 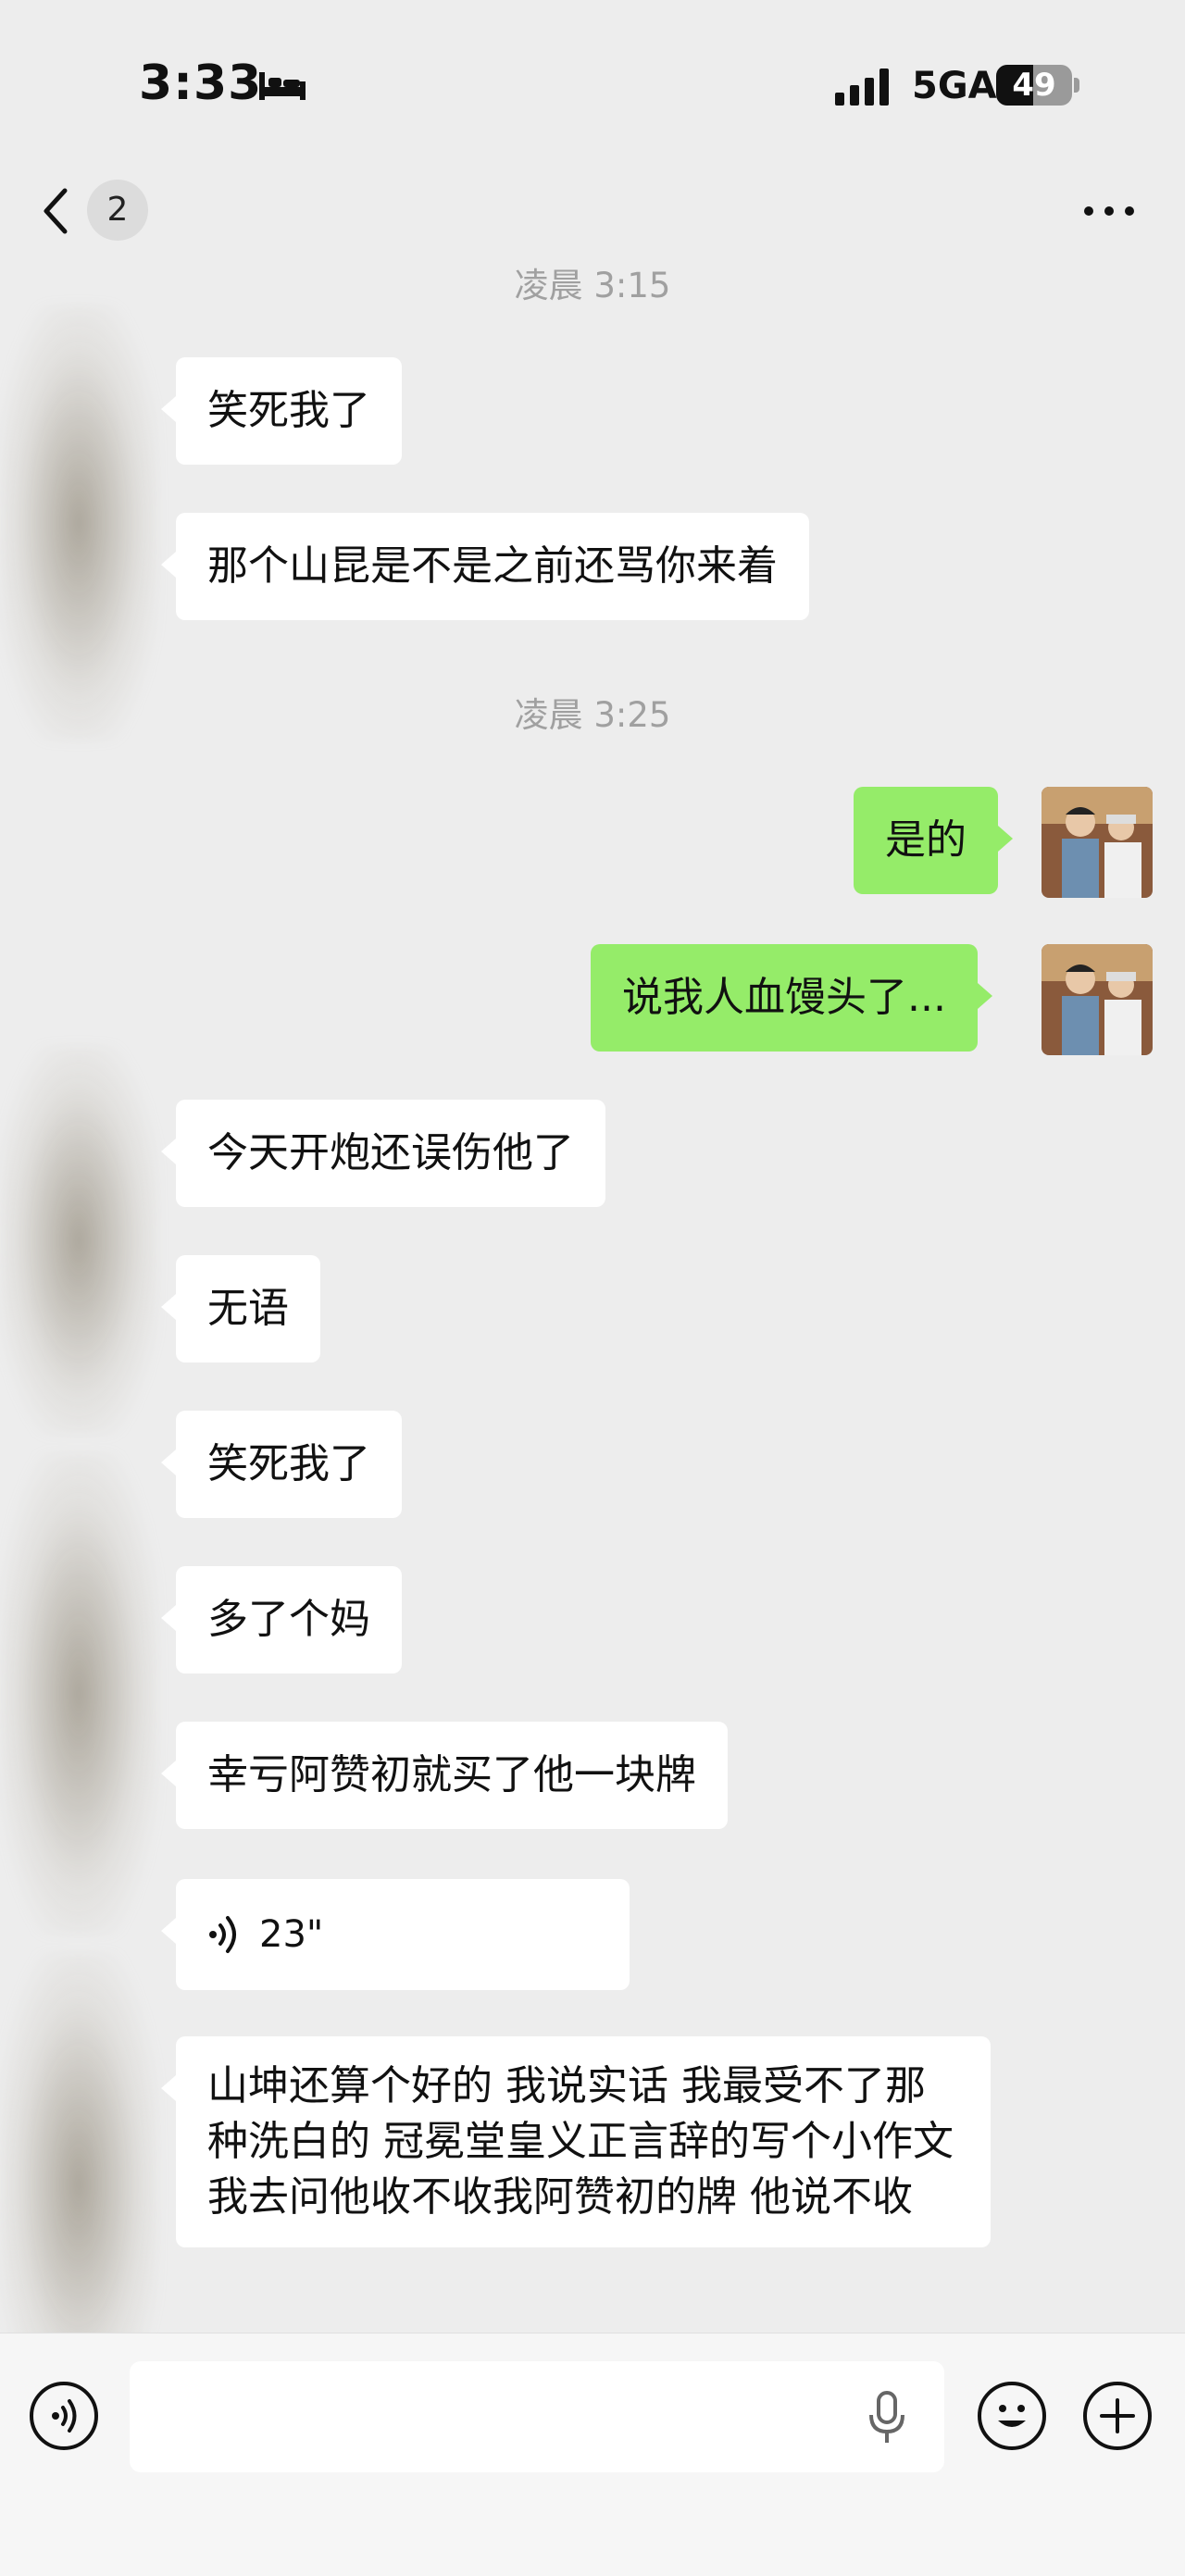 What do you see at coordinates (291, 1934) in the screenshot?
I see `voice-duration: 23"` at bounding box center [291, 1934].